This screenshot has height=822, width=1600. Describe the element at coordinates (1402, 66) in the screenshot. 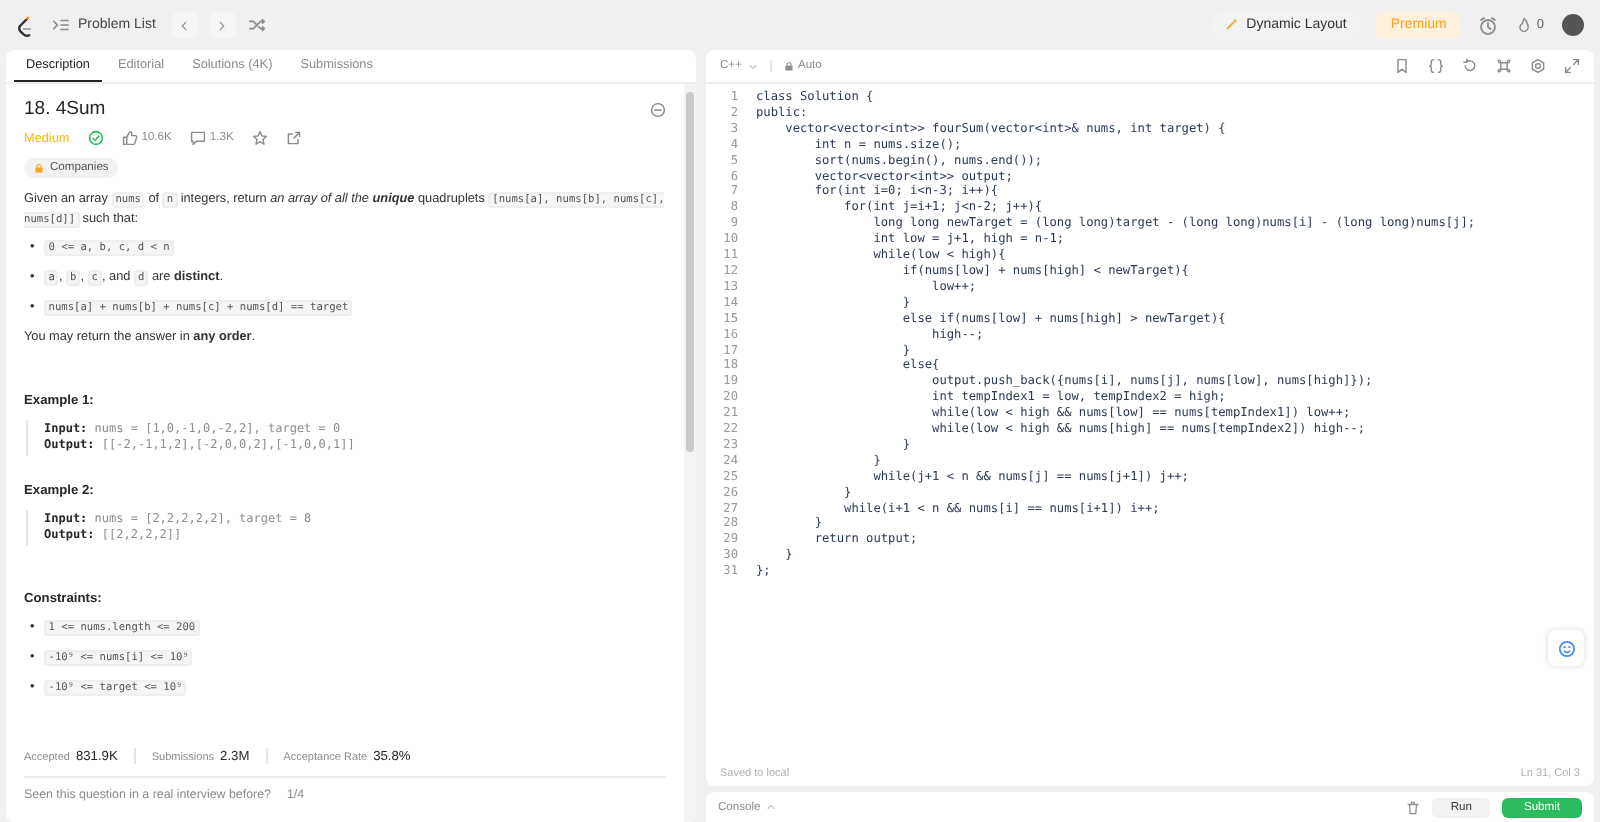

I see `bookmark-icon` at that location.